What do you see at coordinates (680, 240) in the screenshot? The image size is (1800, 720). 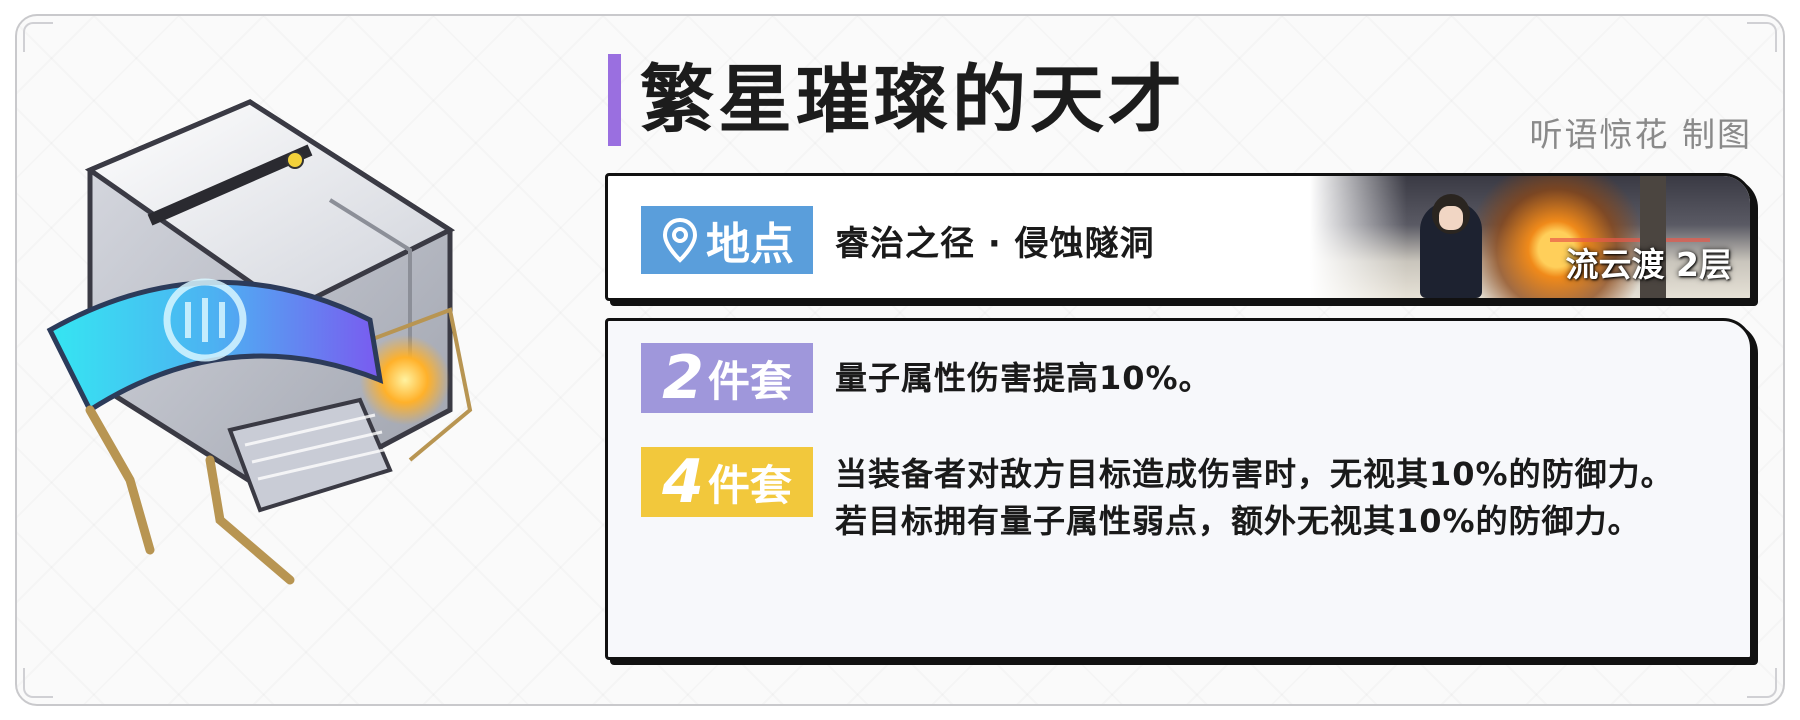 I see `map-pin-icon` at bounding box center [680, 240].